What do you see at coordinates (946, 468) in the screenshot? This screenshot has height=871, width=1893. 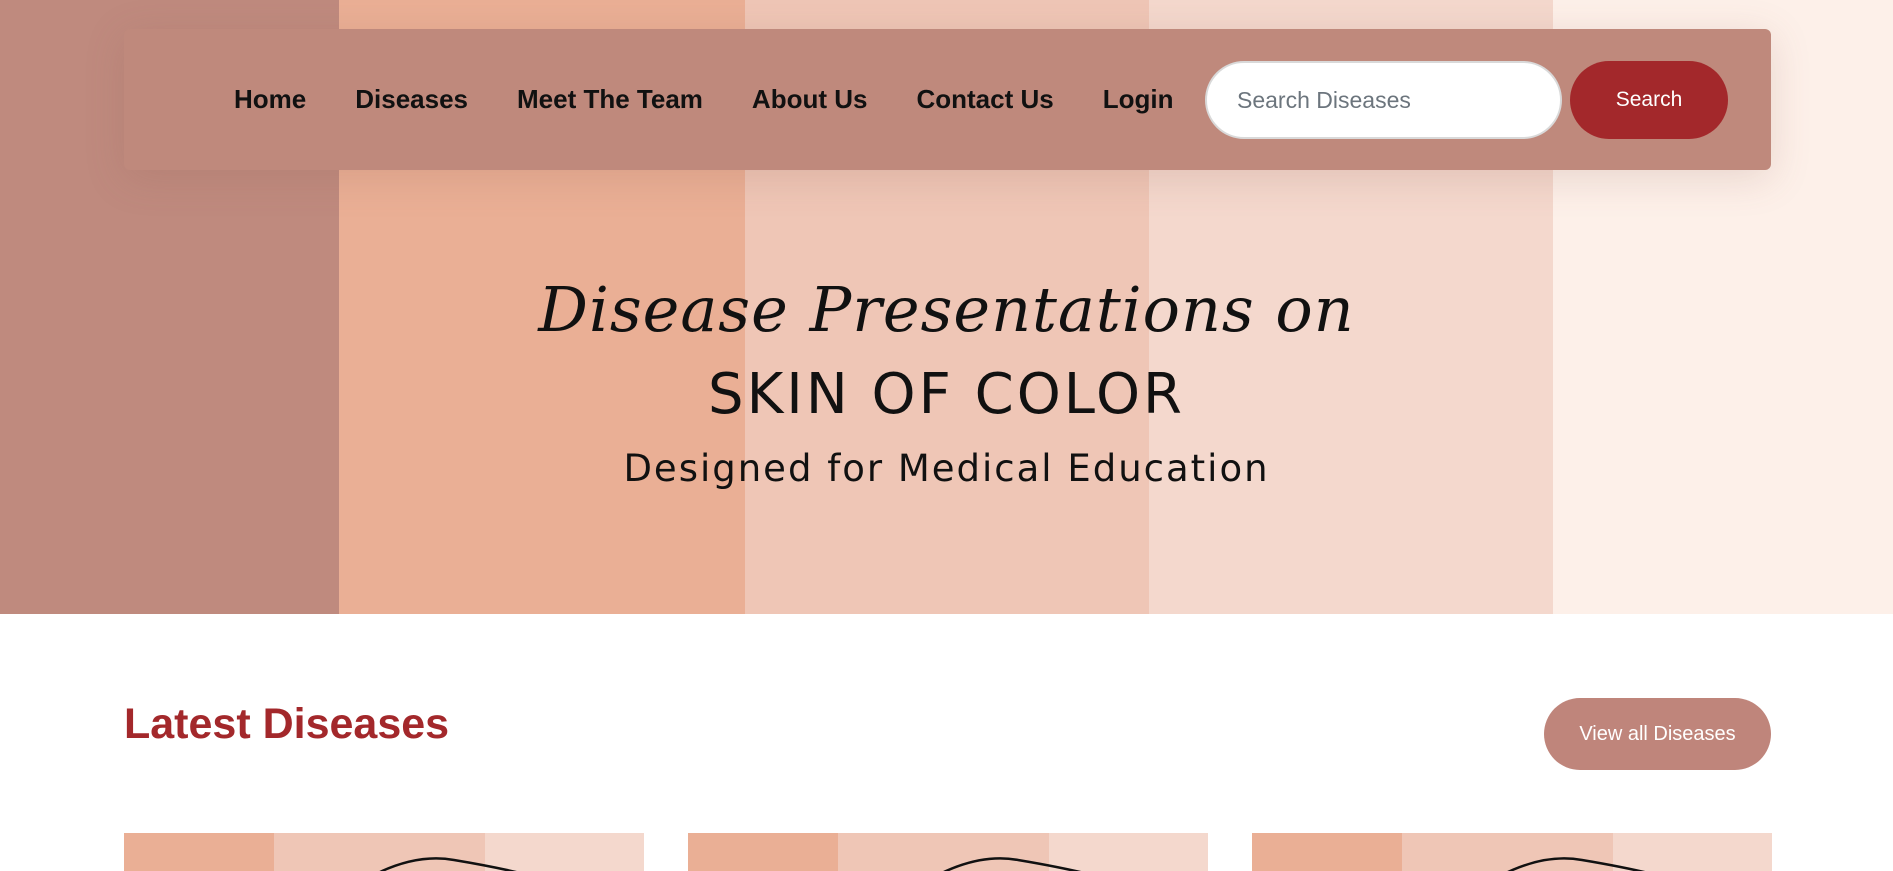 I see `hero-subtitle: Designed for Medical Education` at bounding box center [946, 468].